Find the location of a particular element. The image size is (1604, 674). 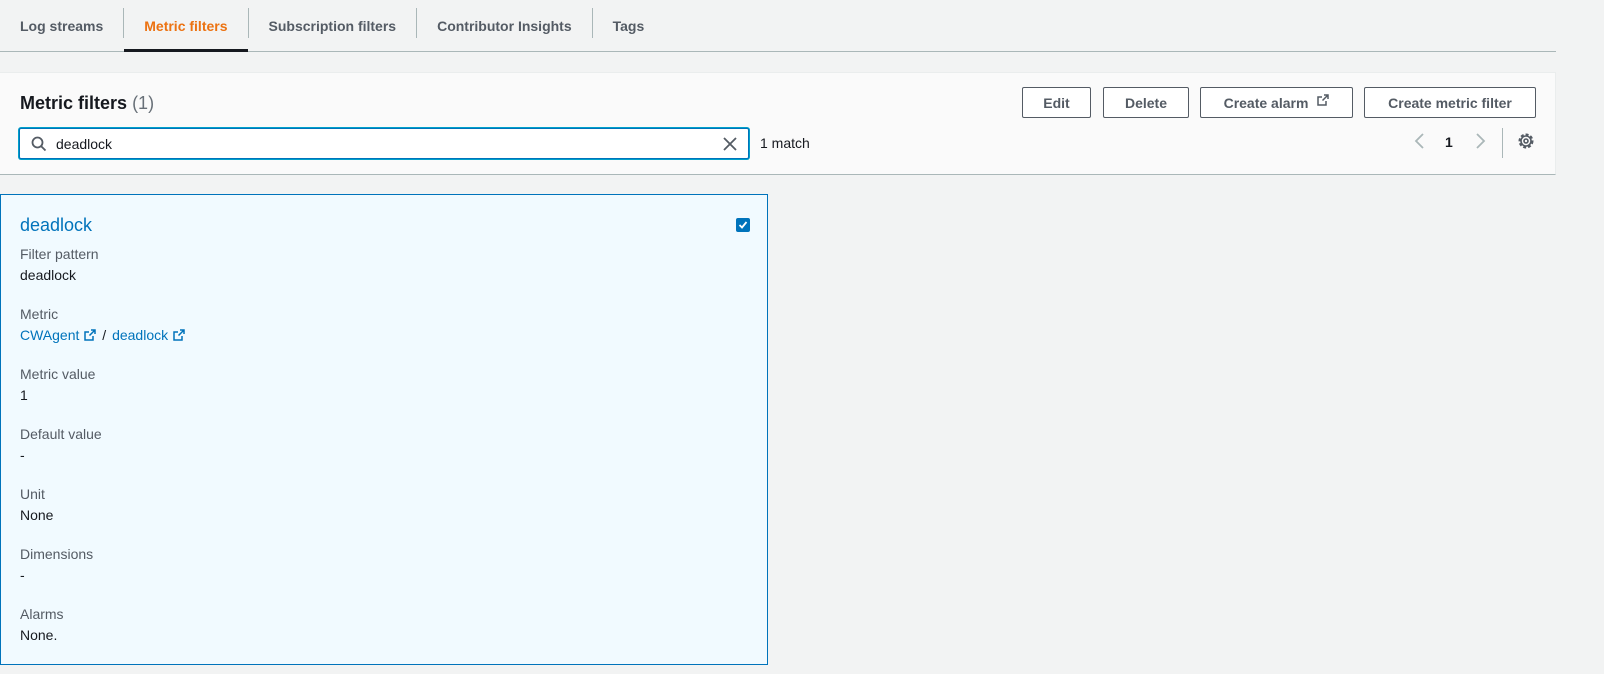

gear-icon is located at coordinates (1526, 141).